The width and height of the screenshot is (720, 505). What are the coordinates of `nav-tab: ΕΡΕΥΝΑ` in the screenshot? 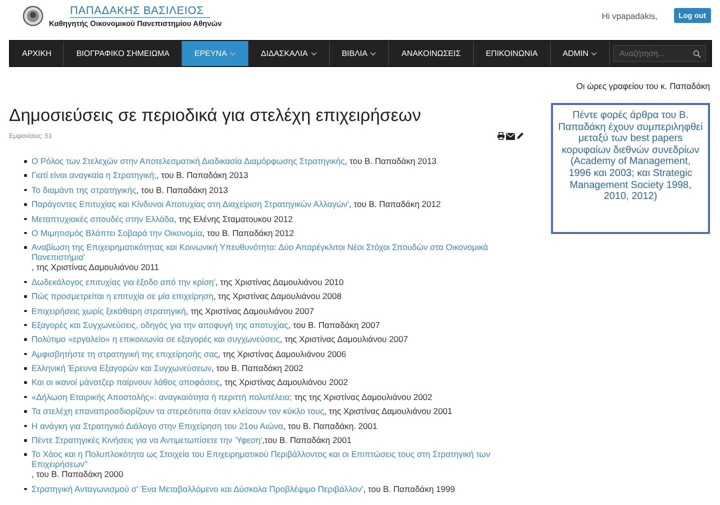 It's located at (215, 53).